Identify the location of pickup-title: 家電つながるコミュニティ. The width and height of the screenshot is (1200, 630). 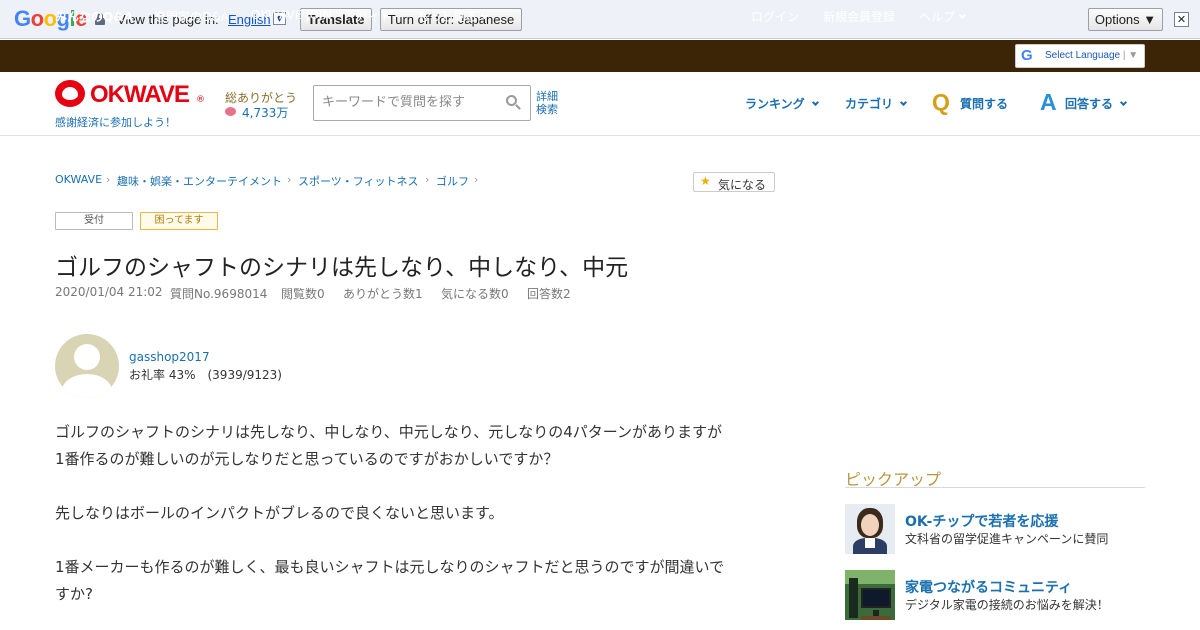
(988, 587).